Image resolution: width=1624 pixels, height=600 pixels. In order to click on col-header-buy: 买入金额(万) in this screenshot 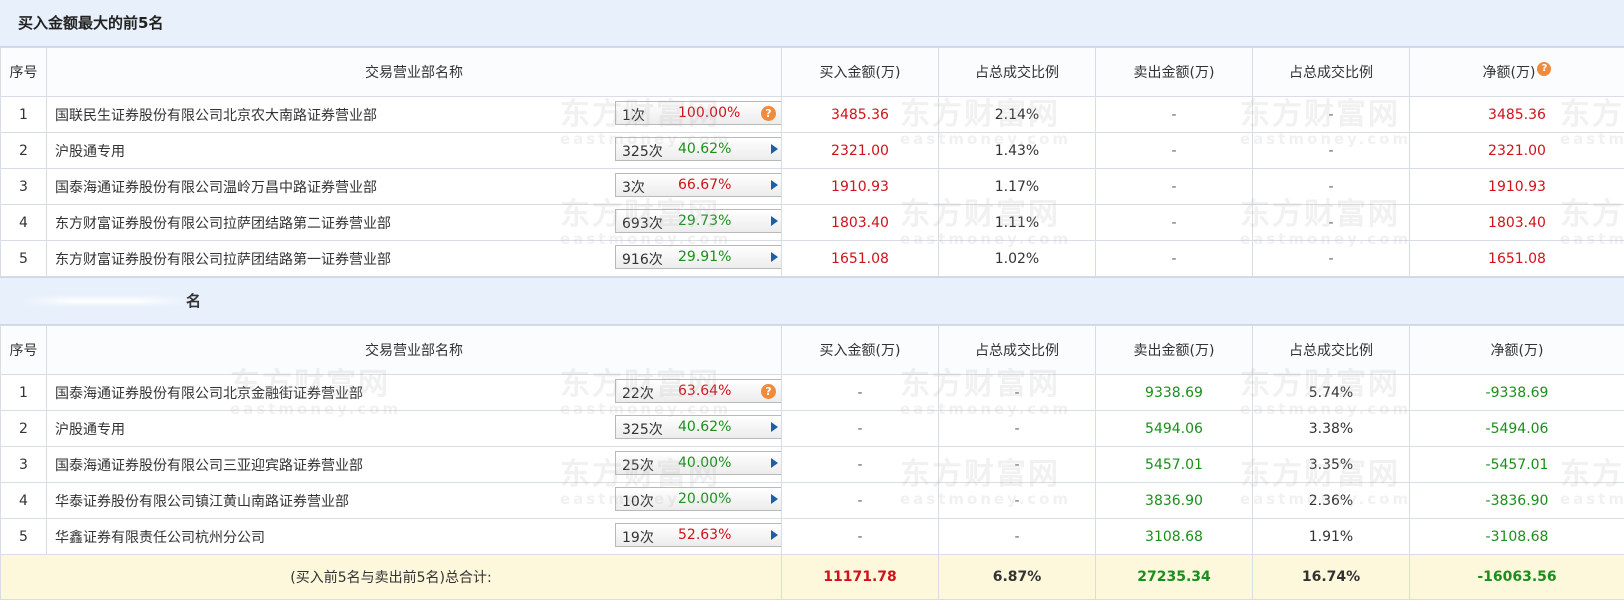, I will do `click(860, 350)`.